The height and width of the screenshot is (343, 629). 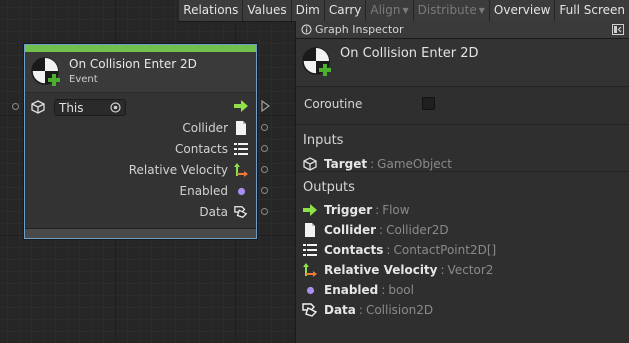 What do you see at coordinates (323, 140) in the screenshot?
I see `inputs-title: Inputs` at bounding box center [323, 140].